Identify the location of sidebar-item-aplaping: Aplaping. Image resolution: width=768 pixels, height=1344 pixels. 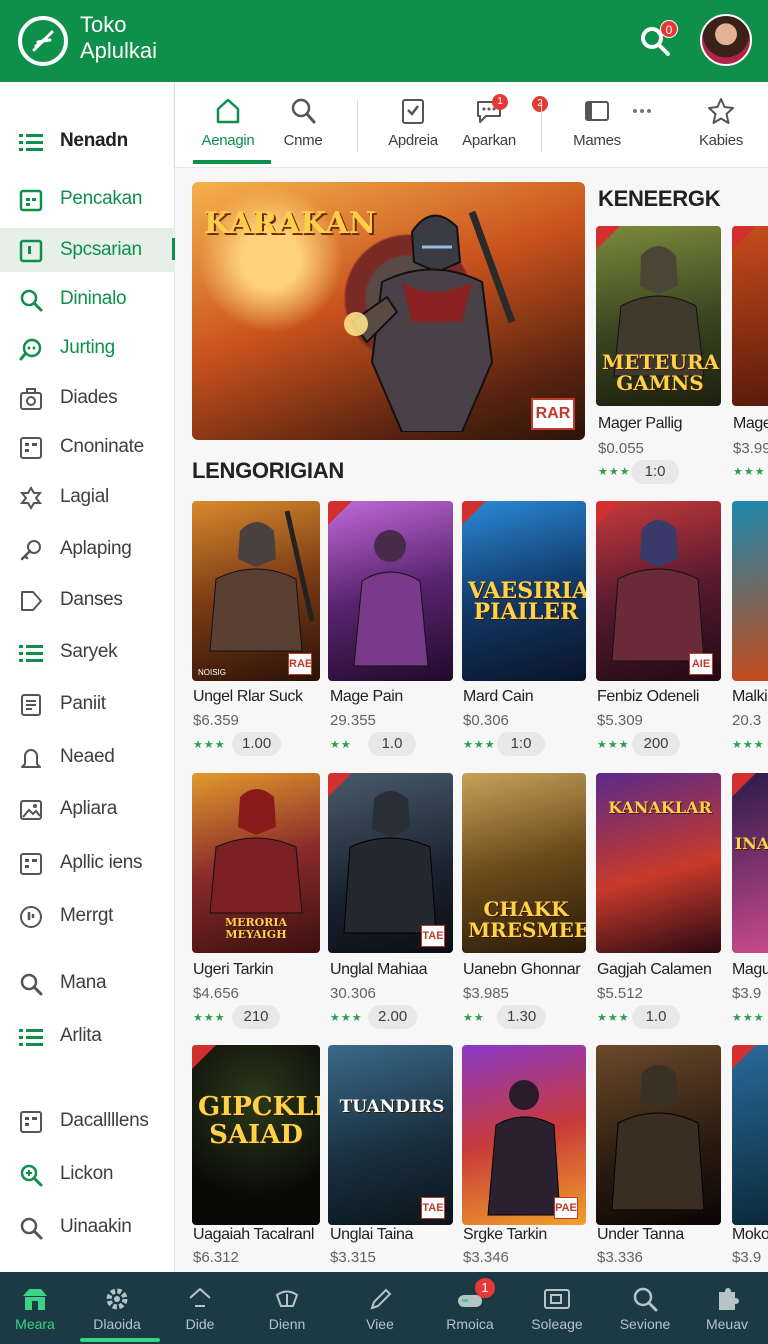
(87, 549).